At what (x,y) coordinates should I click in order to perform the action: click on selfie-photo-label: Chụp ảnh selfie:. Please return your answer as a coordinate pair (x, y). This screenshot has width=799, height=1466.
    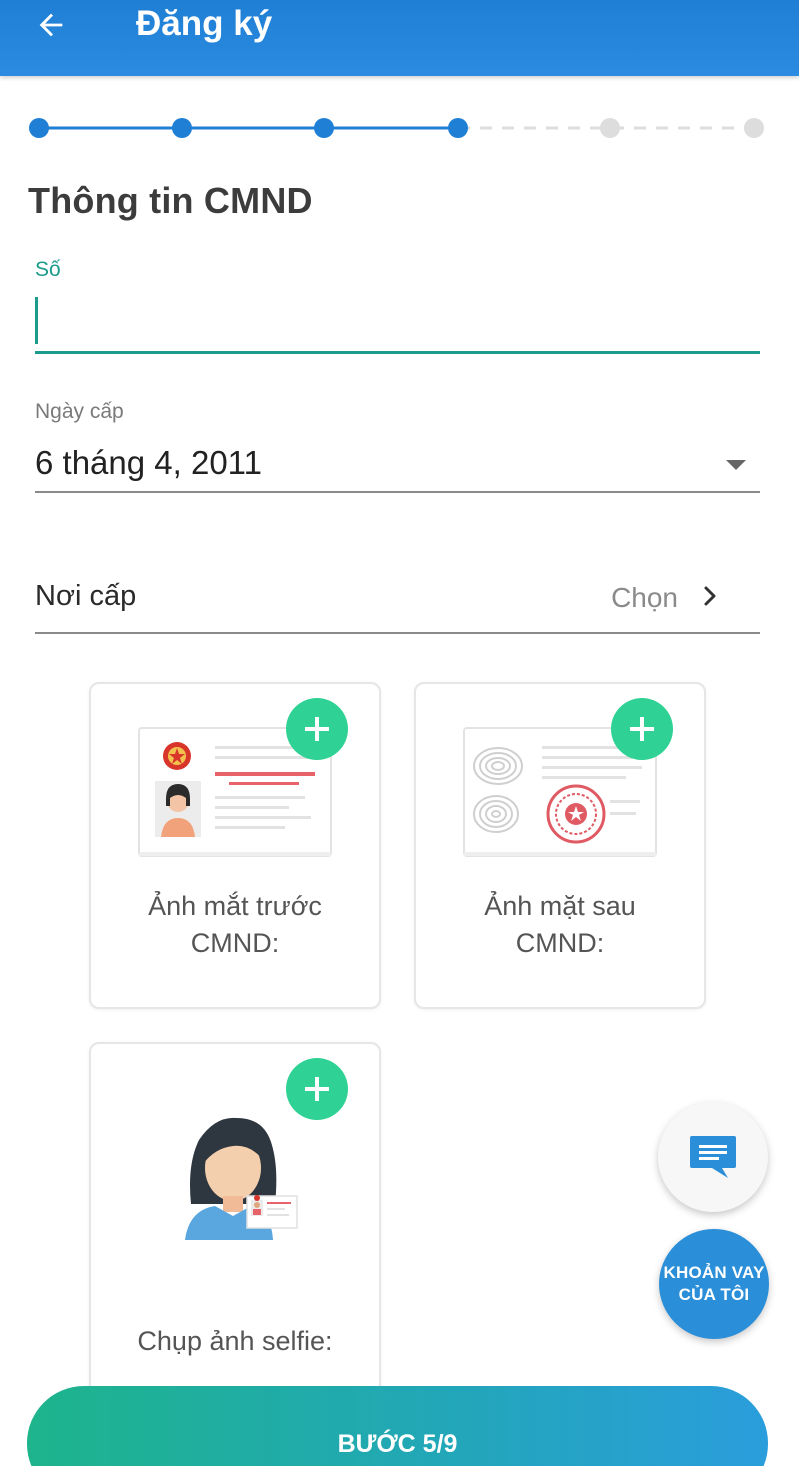
    Looking at the image, I should click on (235, 1341).